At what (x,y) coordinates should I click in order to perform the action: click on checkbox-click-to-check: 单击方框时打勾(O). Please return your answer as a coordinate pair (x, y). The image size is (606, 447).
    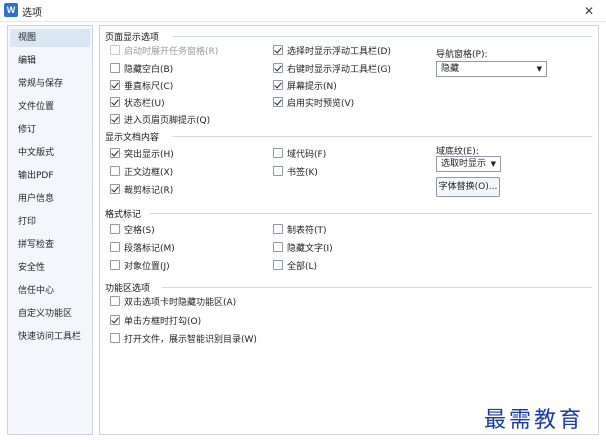
    Looking at the image, I should click on (155, 322).